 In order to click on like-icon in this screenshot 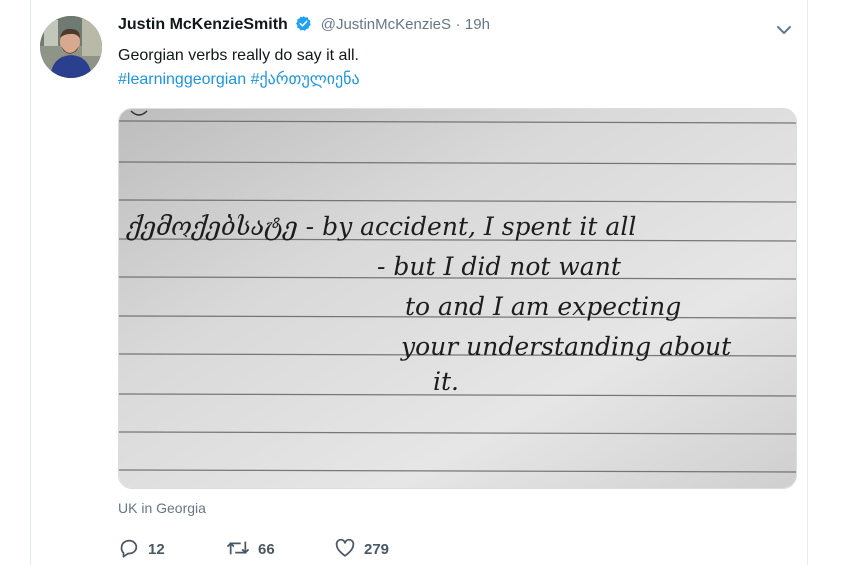, I will do `click(345, 547)`.